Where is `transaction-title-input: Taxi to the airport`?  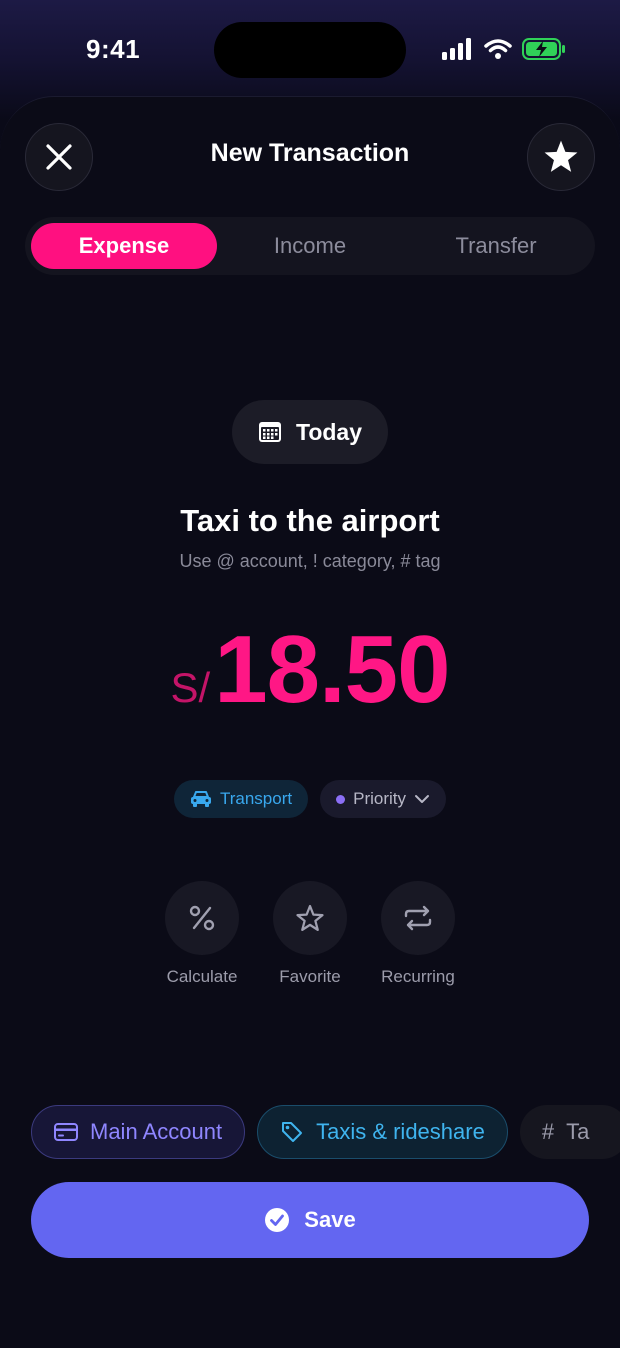 transaction-title-input: Taxi to the airport is located at coordinates (310, 521).